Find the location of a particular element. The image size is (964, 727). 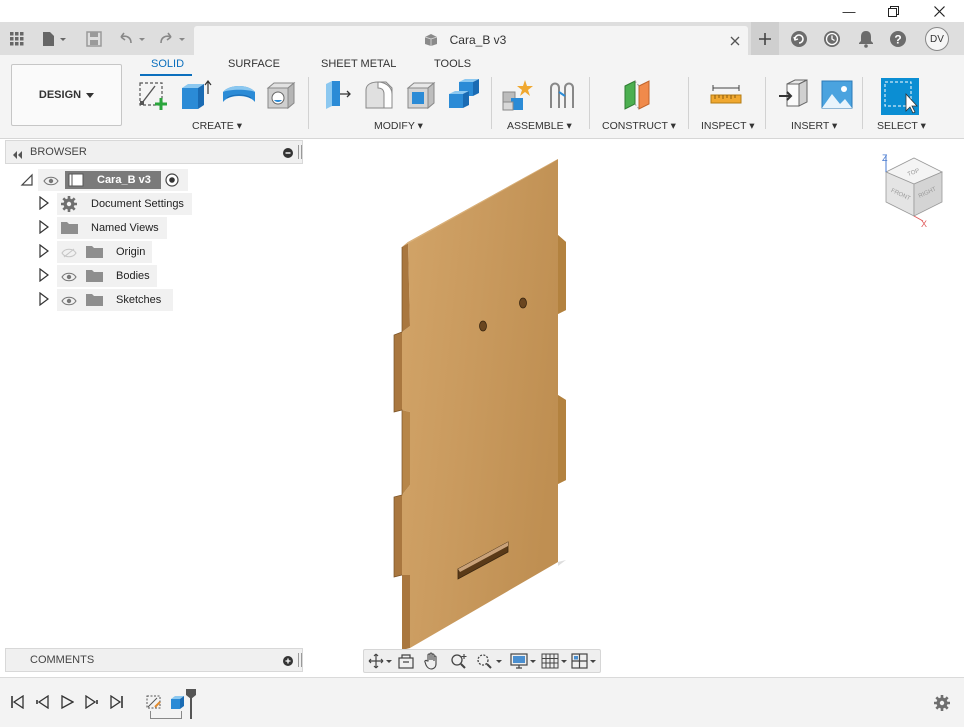

insert-canvas-icon is located at coordinates (837, 95).